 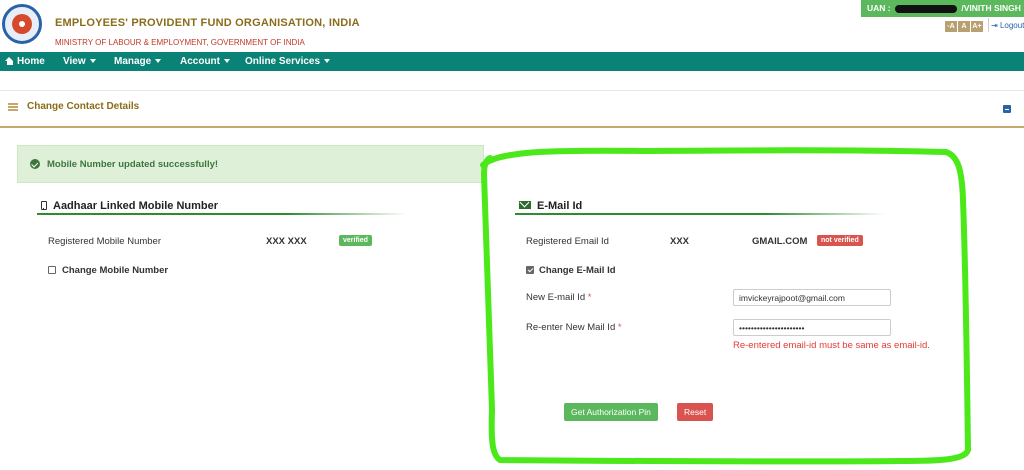 I want to click on mobile-phone-icon, so click(x=44, y=205).